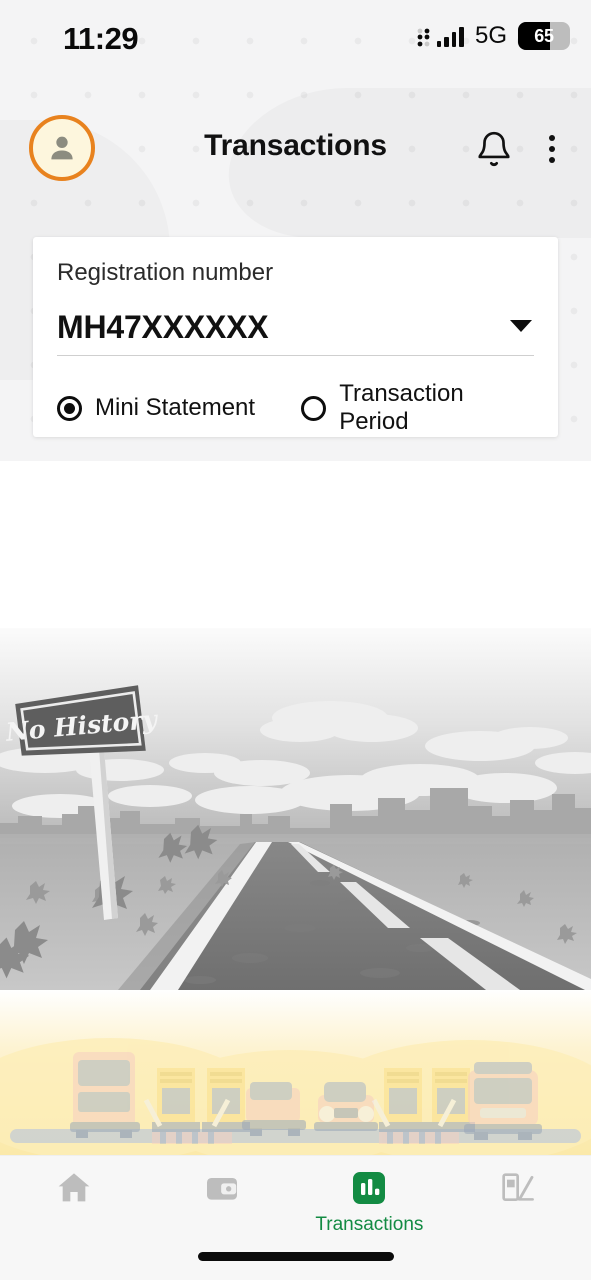 The width and height of the screenshot is (591, 1280). Describe the element at coordinates (425, 36) in the screenshot. I see `signal-dots-icon` at that location.